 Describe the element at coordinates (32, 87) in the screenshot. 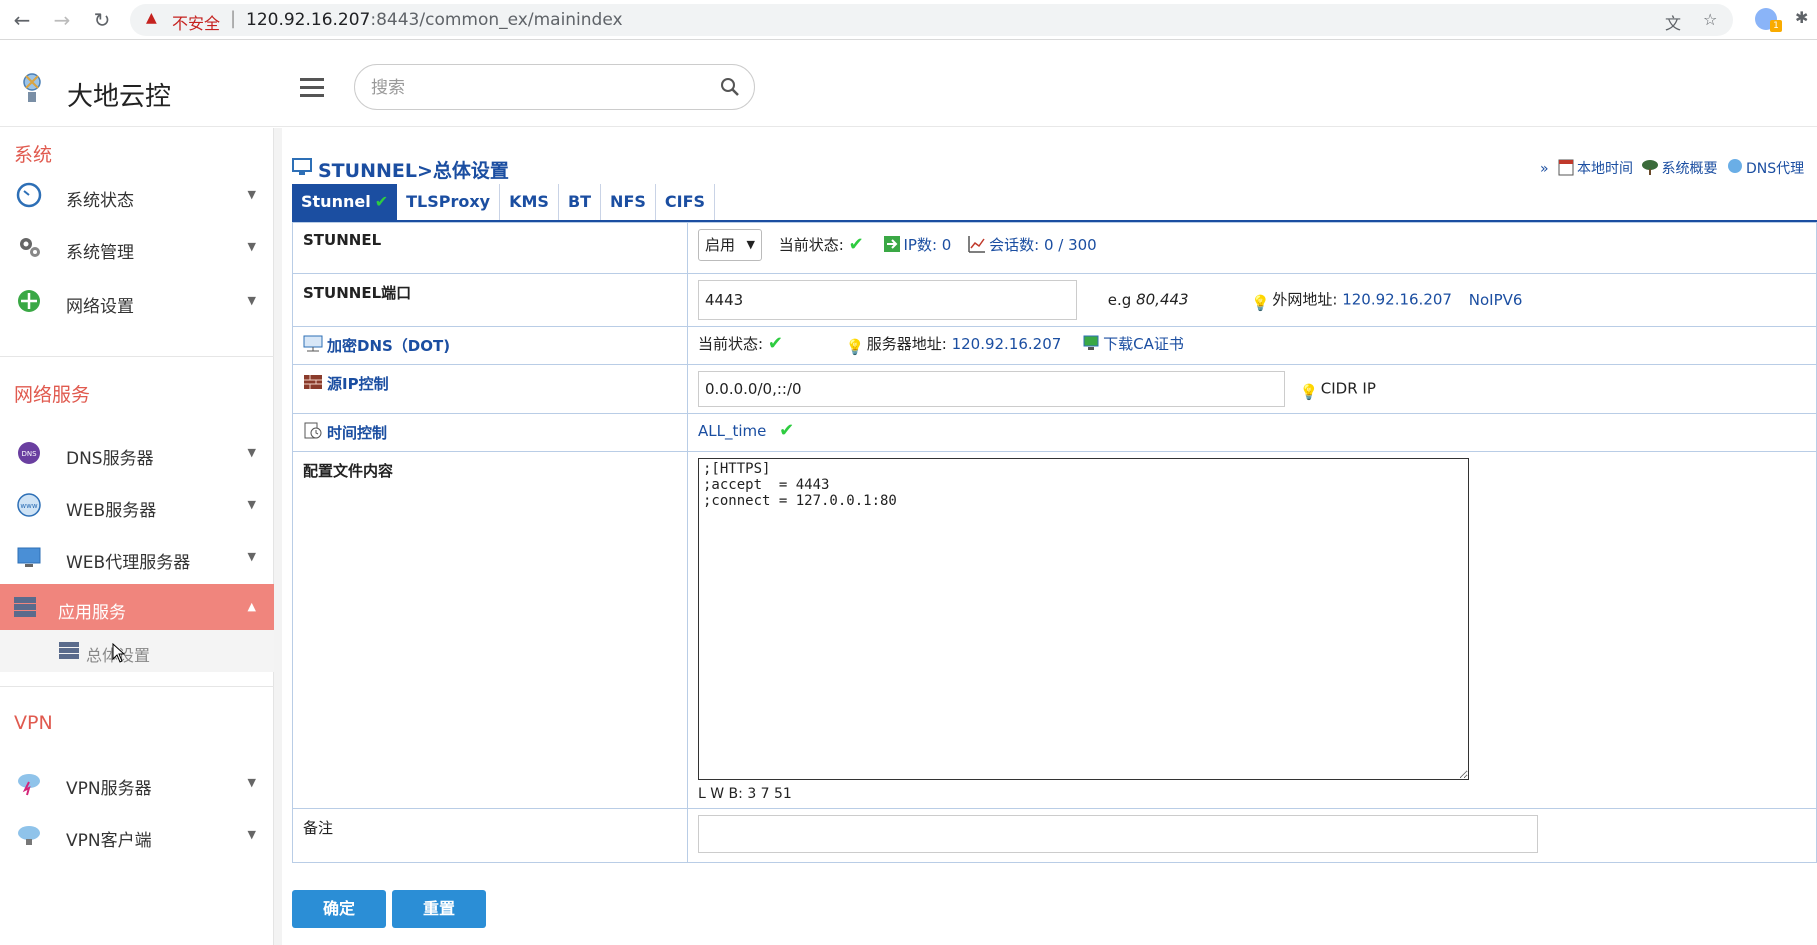

I see `satellite-logo-icon` at that location.